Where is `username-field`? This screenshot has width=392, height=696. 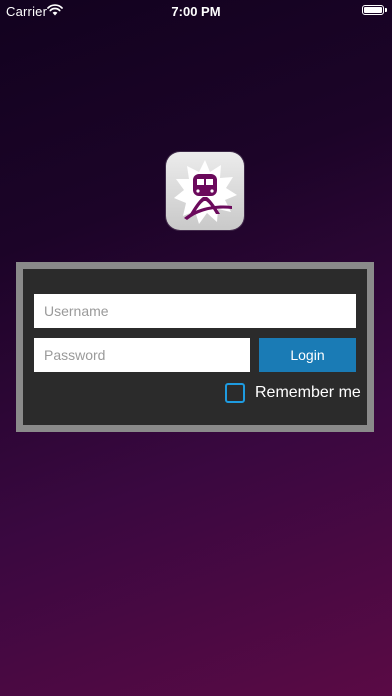 username-field is located at coordinates (195, 311).